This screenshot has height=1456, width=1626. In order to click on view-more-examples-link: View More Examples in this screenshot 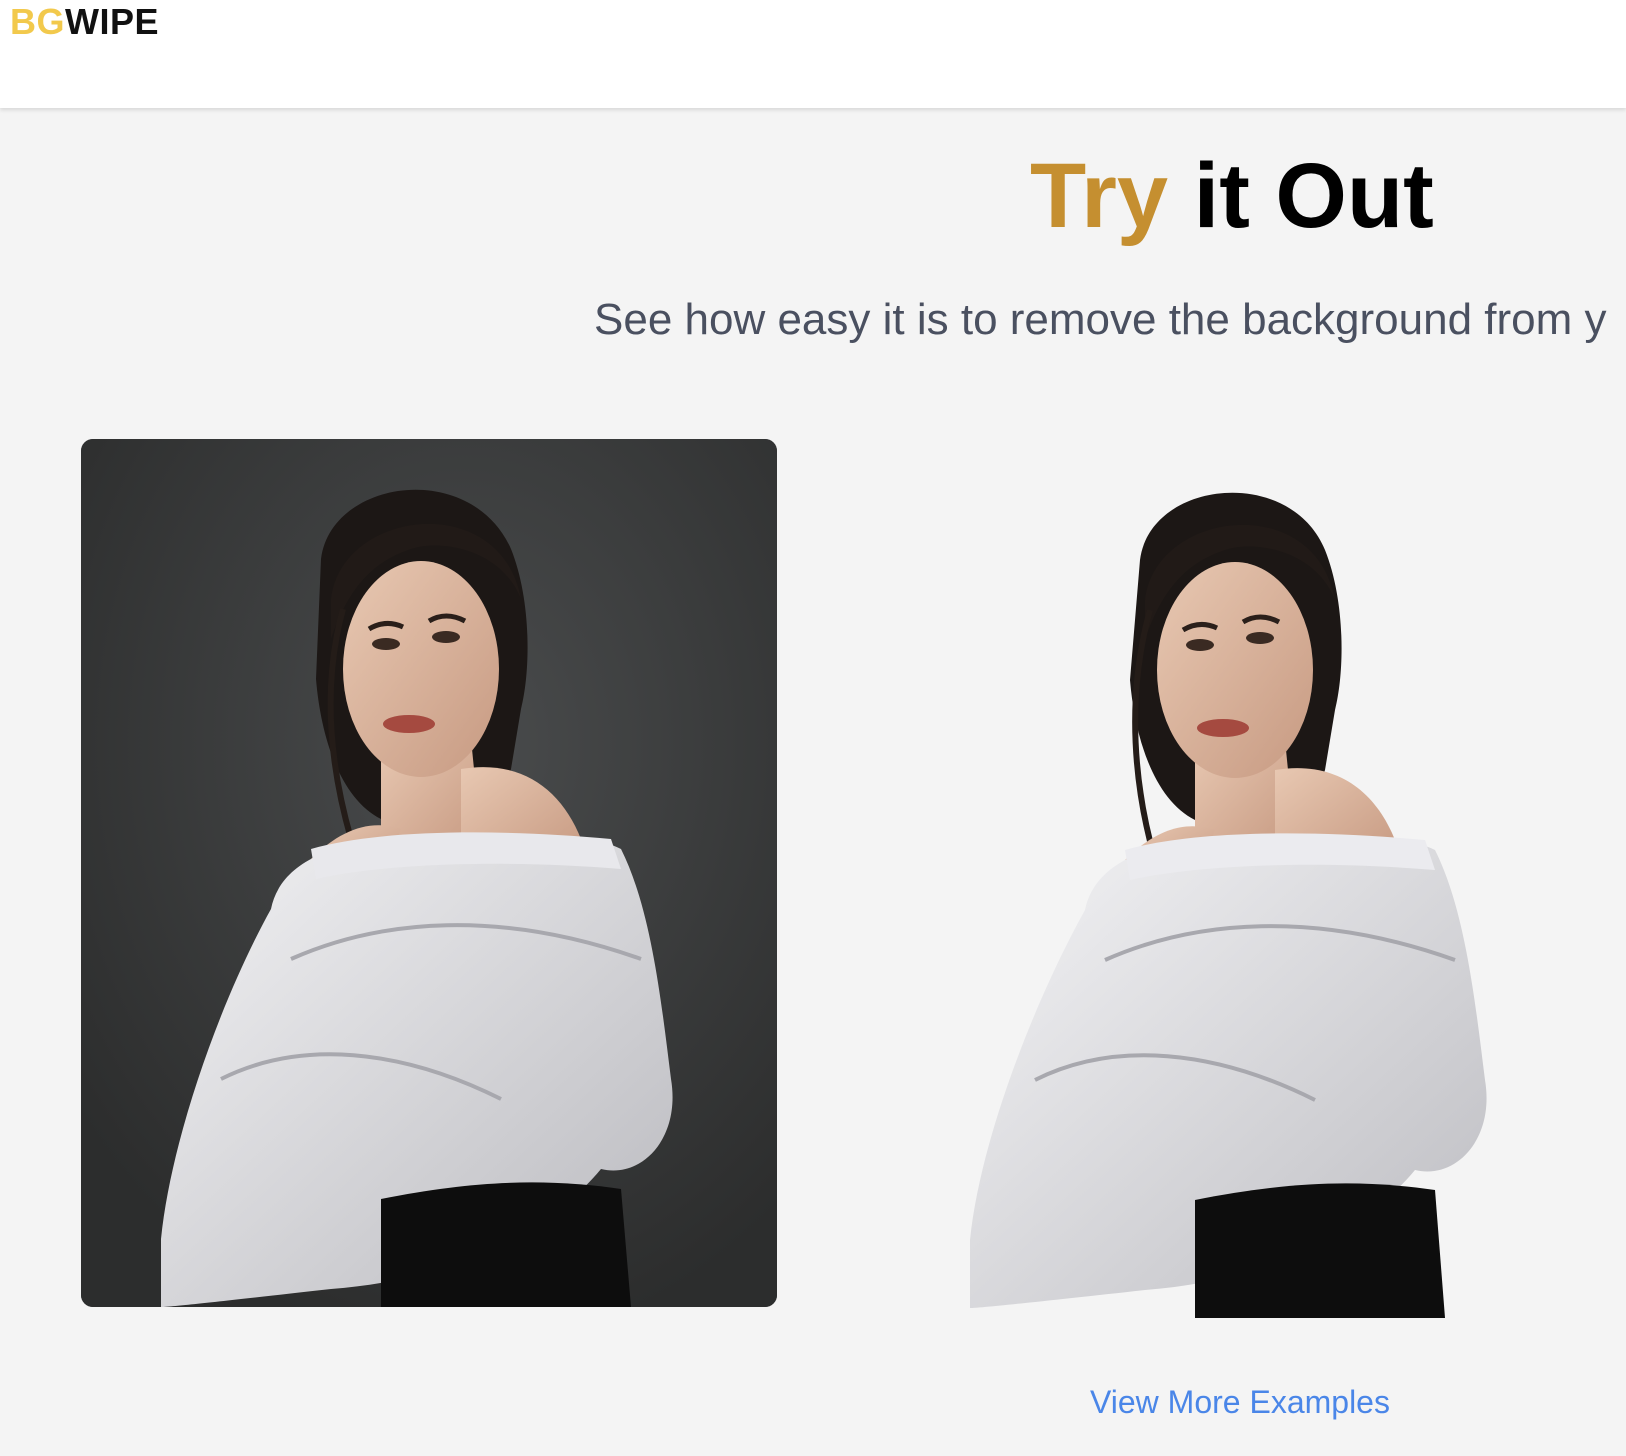, I will do `click(1240, 1402)`.